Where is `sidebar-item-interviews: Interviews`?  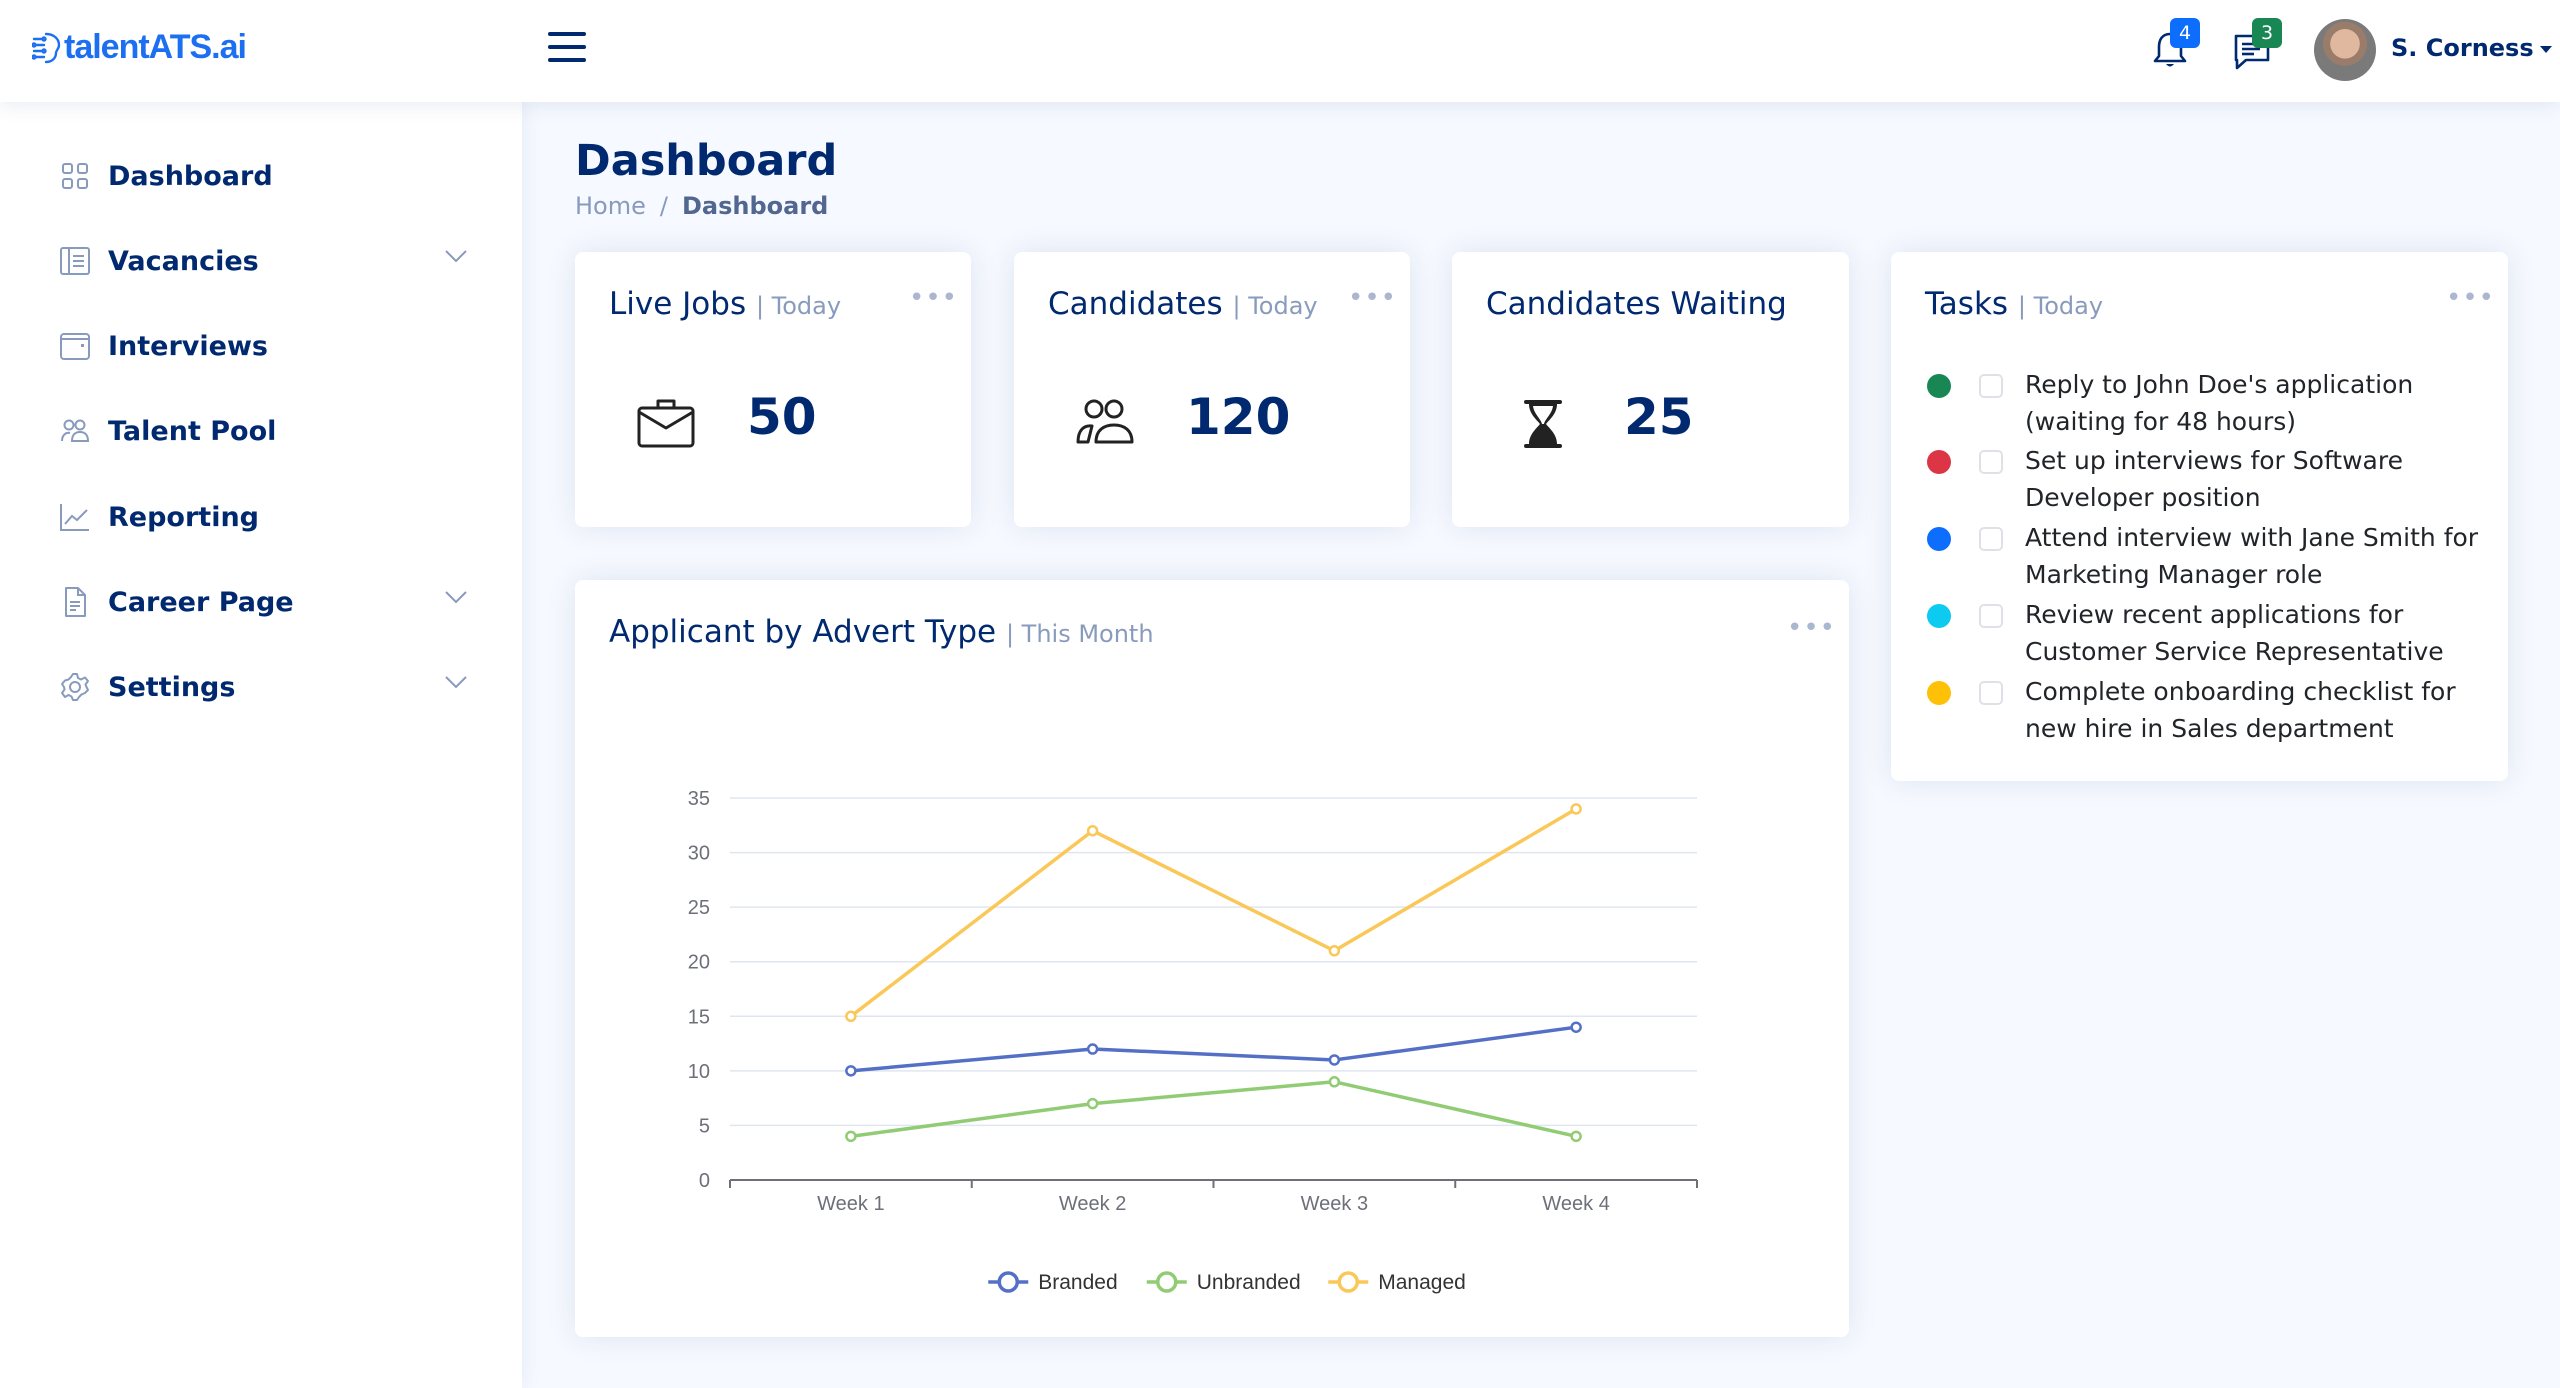
sidebar-item-interviews: Interviews is located at coordinates (263, 346).